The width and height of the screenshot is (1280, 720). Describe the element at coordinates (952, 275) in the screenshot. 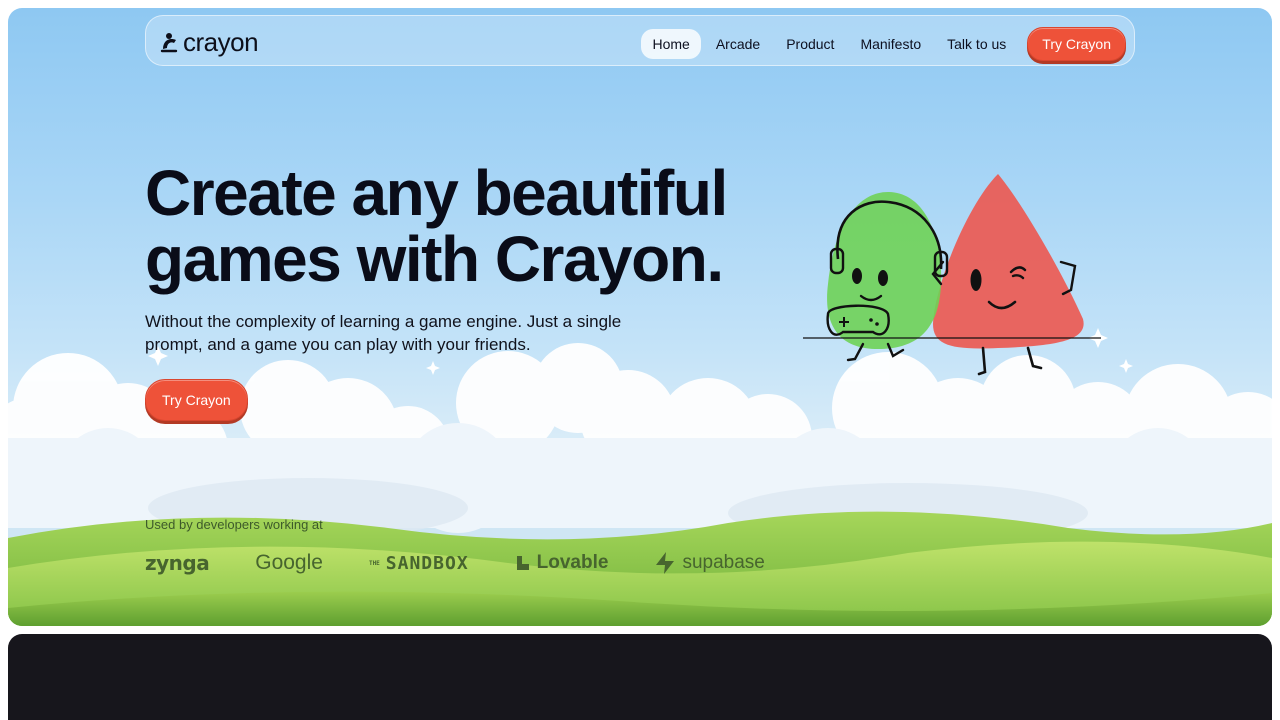

I see `mascots-illustration` at that location.